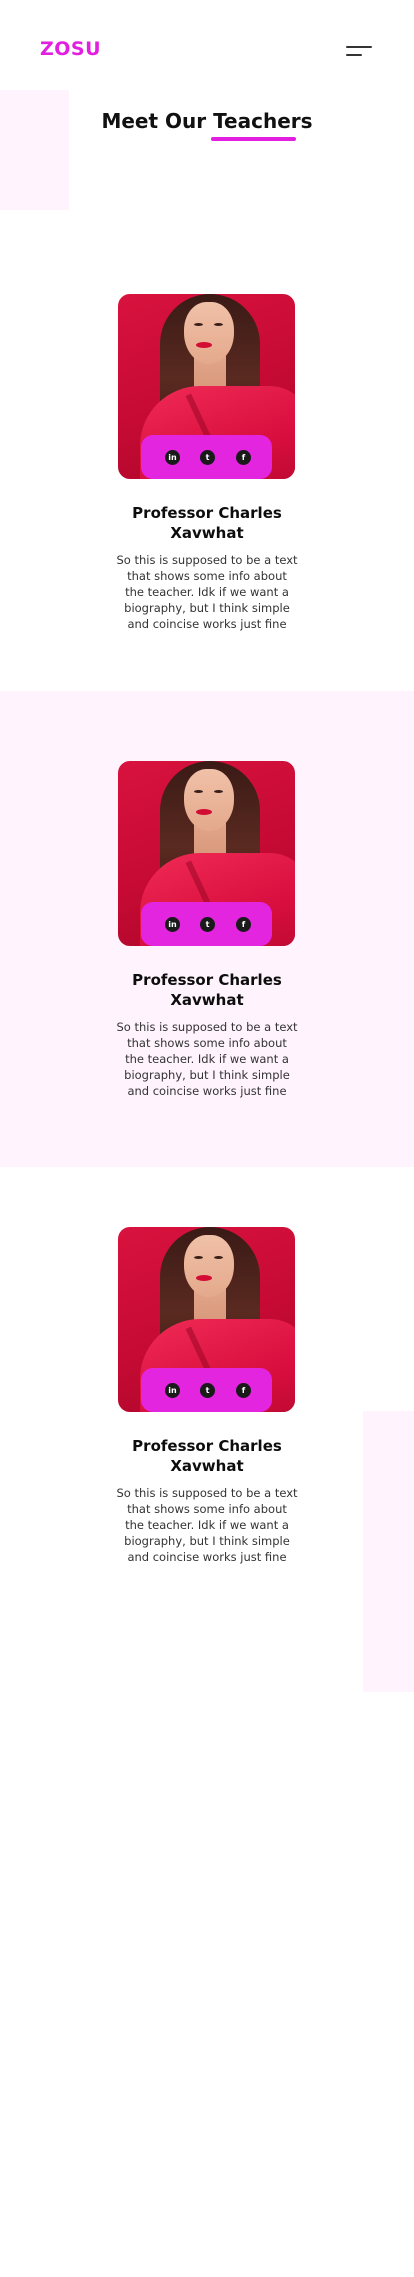  What do you see at coordinates (354, 55) in the screenshot?
I see `menu-bar-bottom` at bounding box center [354, 55].